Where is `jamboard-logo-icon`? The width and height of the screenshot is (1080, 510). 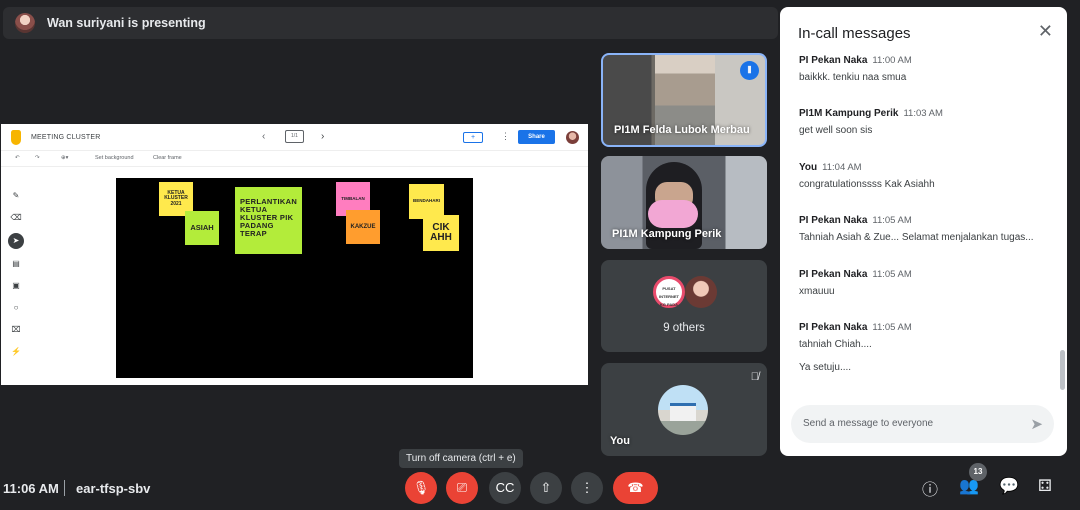 jamboard-logo-icon is located at coordinates (16, 137).